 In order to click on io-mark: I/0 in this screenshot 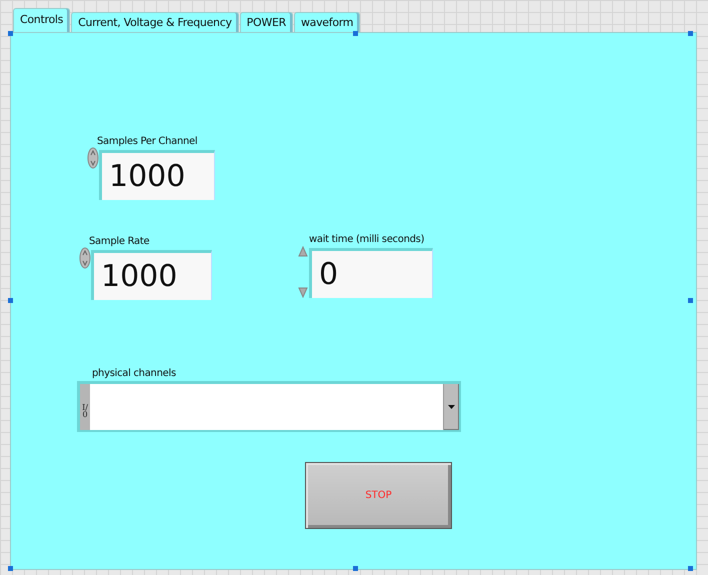, I will do `click(85, 407)`.